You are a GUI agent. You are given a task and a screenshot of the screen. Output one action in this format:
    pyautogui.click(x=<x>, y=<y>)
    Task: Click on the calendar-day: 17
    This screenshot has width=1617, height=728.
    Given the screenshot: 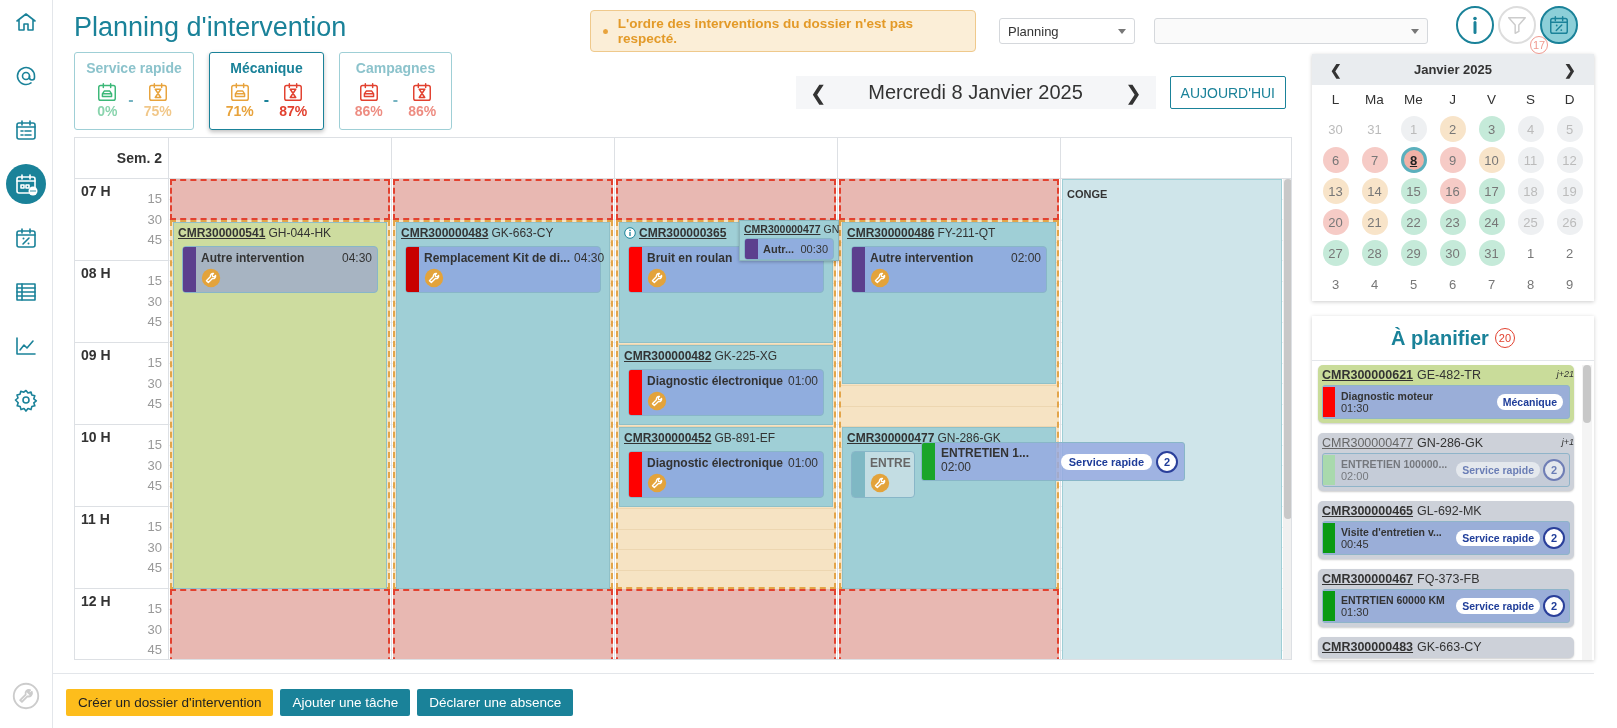 What is the action you would take?
    pyautogui.click(x=1491, y=191)
    